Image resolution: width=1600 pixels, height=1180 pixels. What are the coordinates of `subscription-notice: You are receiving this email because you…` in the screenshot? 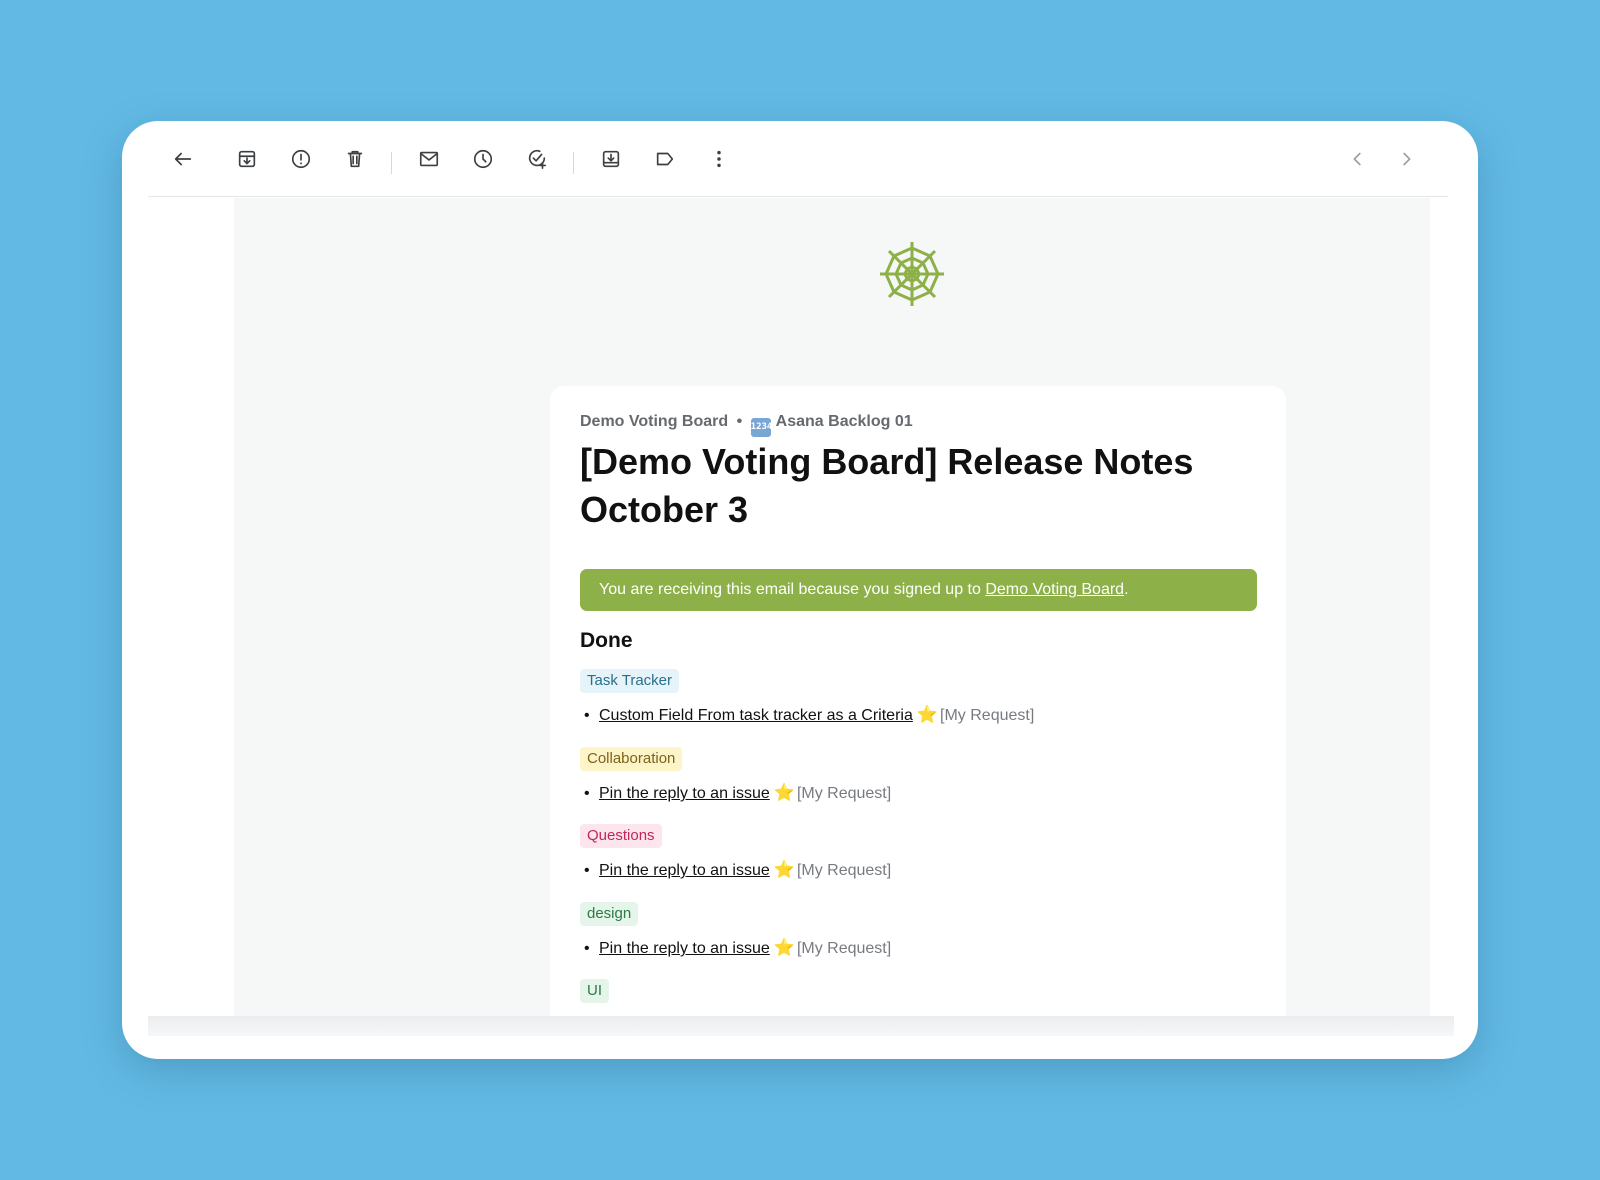 It's located at (918, 590).